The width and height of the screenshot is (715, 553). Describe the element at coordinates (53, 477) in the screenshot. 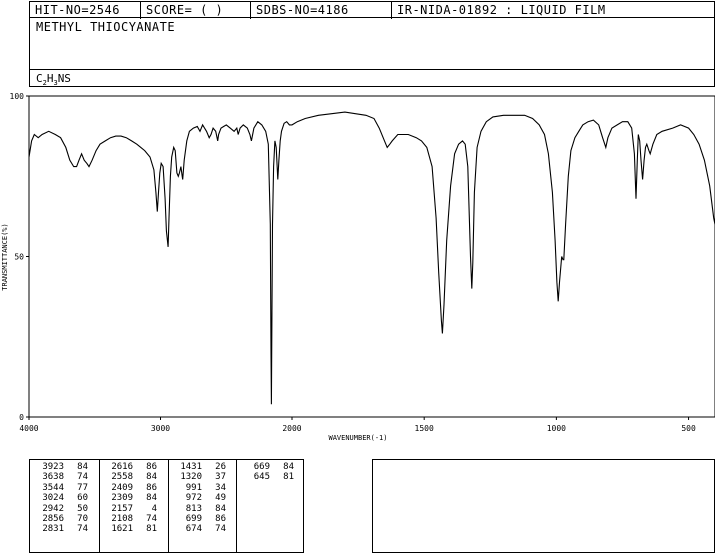

I see `peak-wavenumber: 3638` at that location.